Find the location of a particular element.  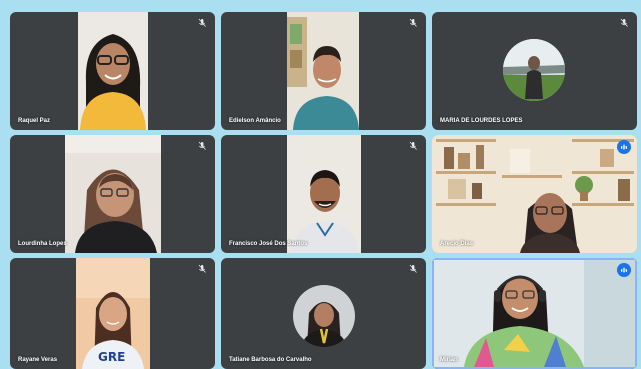

participant-tile-edielson-amancio: Edielson Amâncio is located at coordinates (323, 71).